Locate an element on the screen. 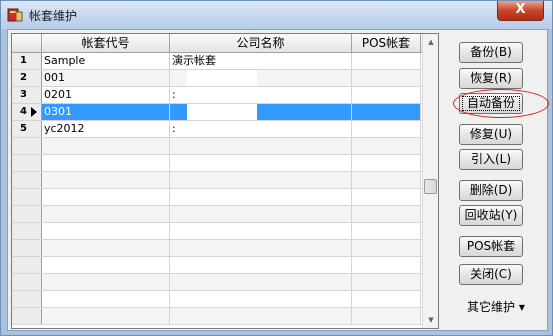 Image resolution: width=553 pixels, height=336 pixels. scroll-up-arrow-icon: ▲ is located at coordinates (430, 42).